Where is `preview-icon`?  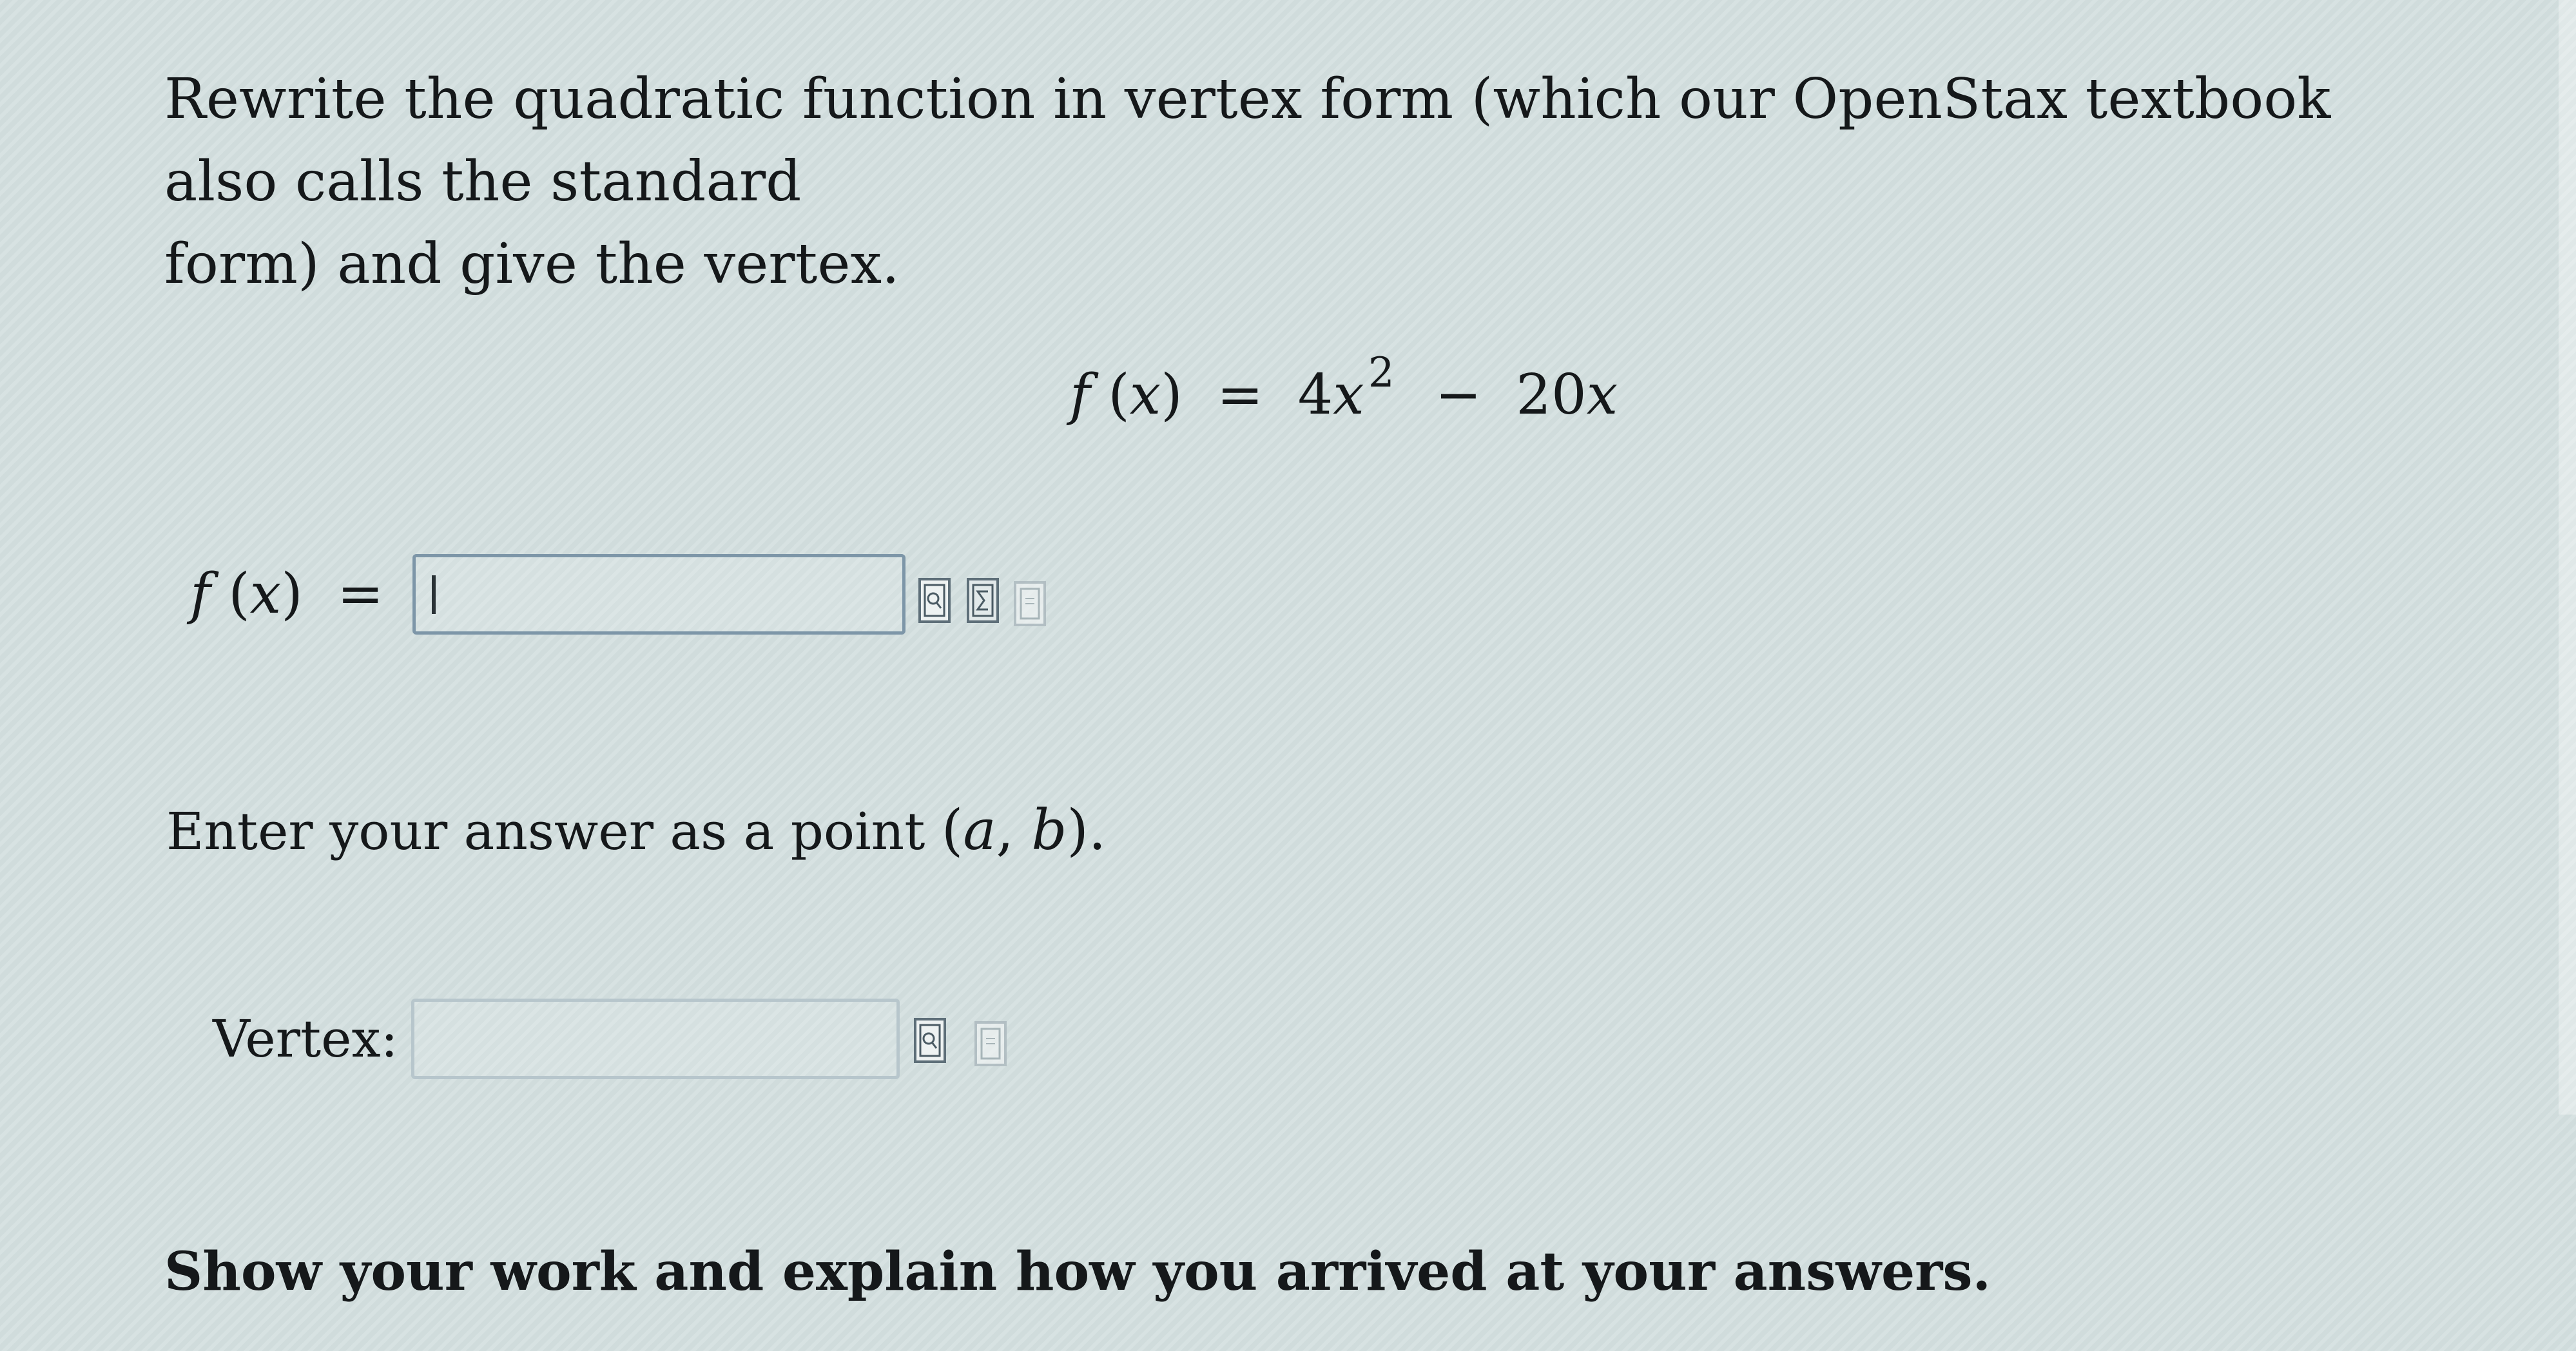 preview-icon is located at coordinates (934, 600).